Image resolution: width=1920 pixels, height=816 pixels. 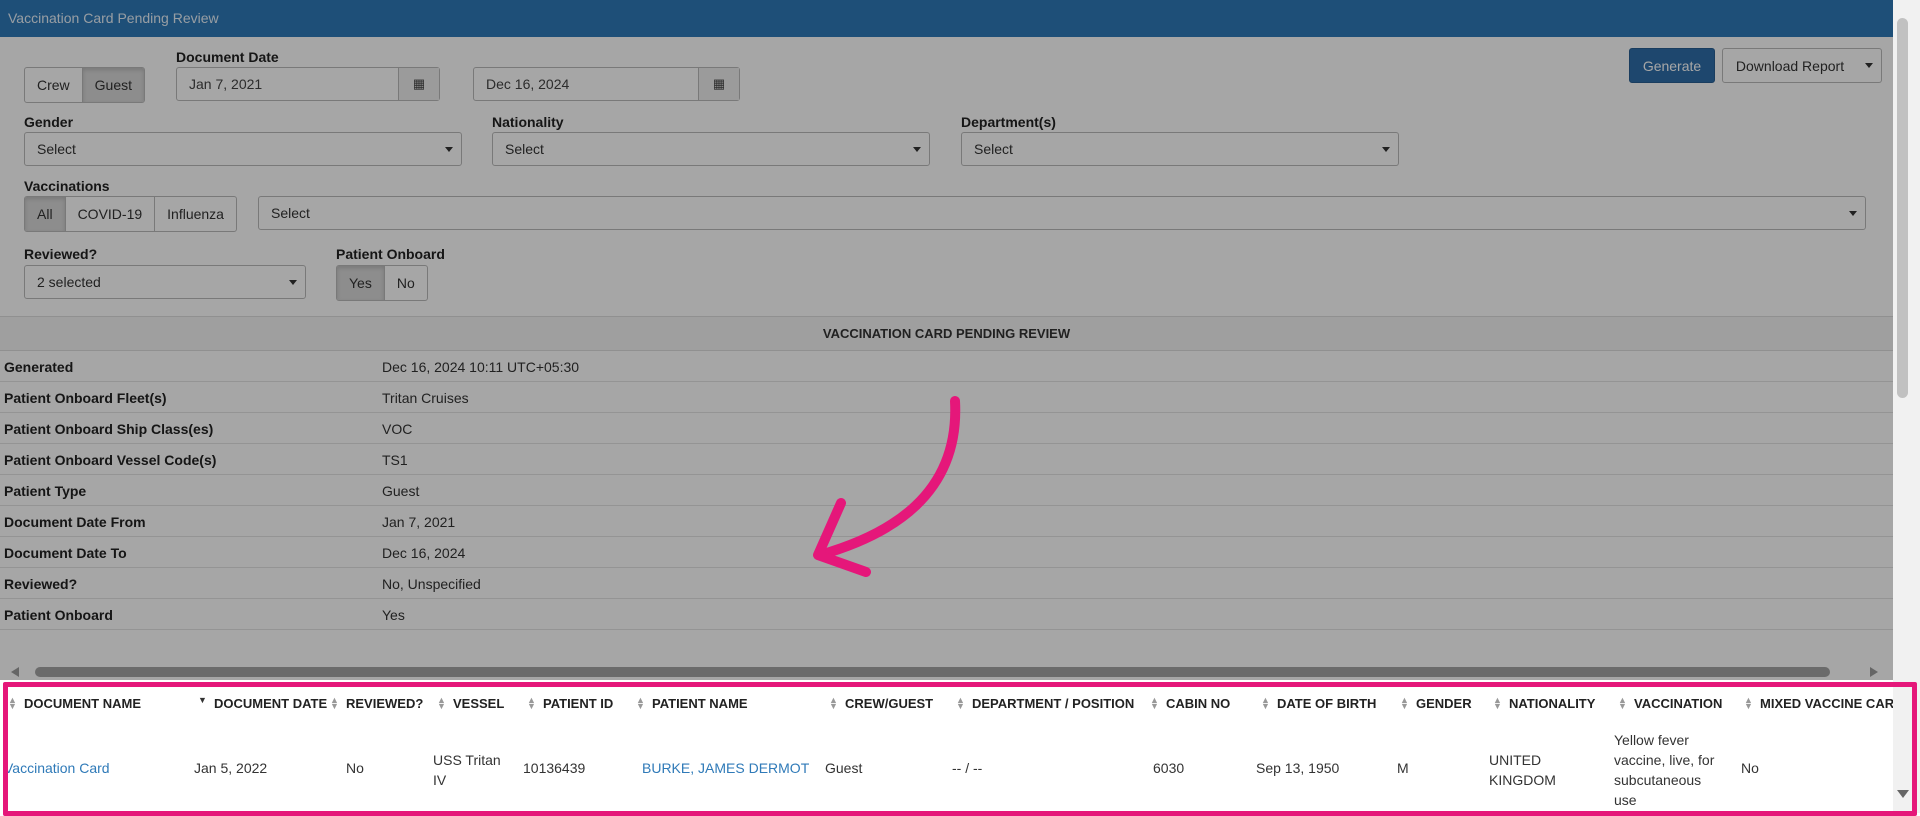 What do you see at coordinates (932, 672) in the screenshot?
I see `horizontal-scroll-thumb` at bounding box center [932, 672].